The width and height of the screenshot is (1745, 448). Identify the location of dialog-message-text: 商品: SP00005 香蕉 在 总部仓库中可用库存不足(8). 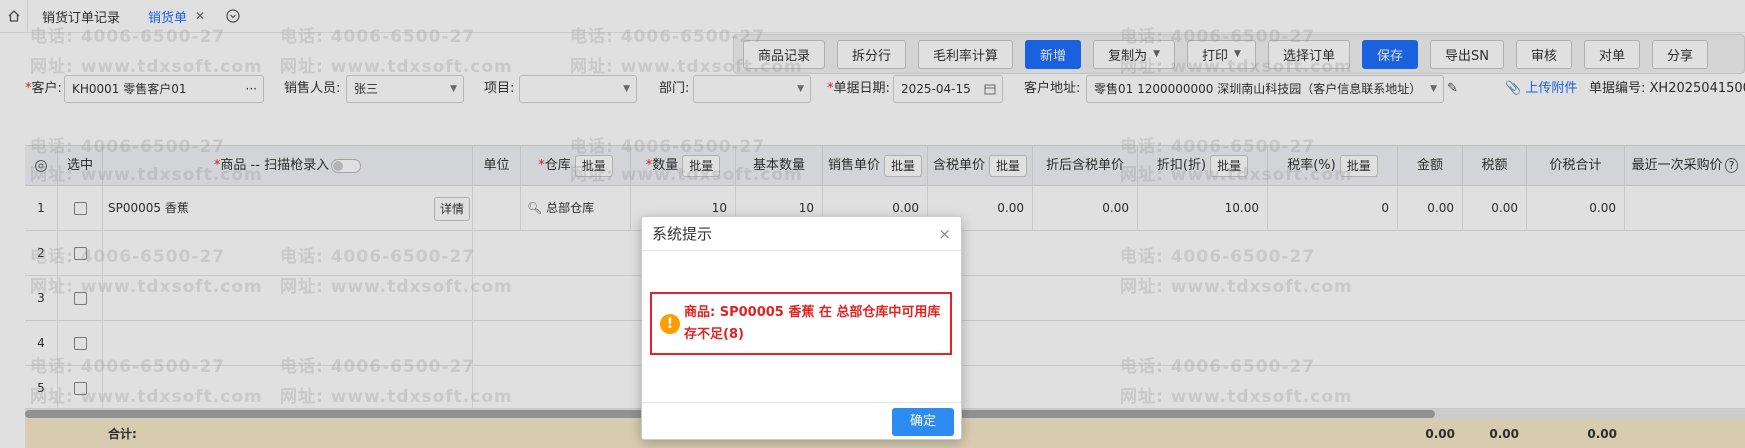
(812, 323).